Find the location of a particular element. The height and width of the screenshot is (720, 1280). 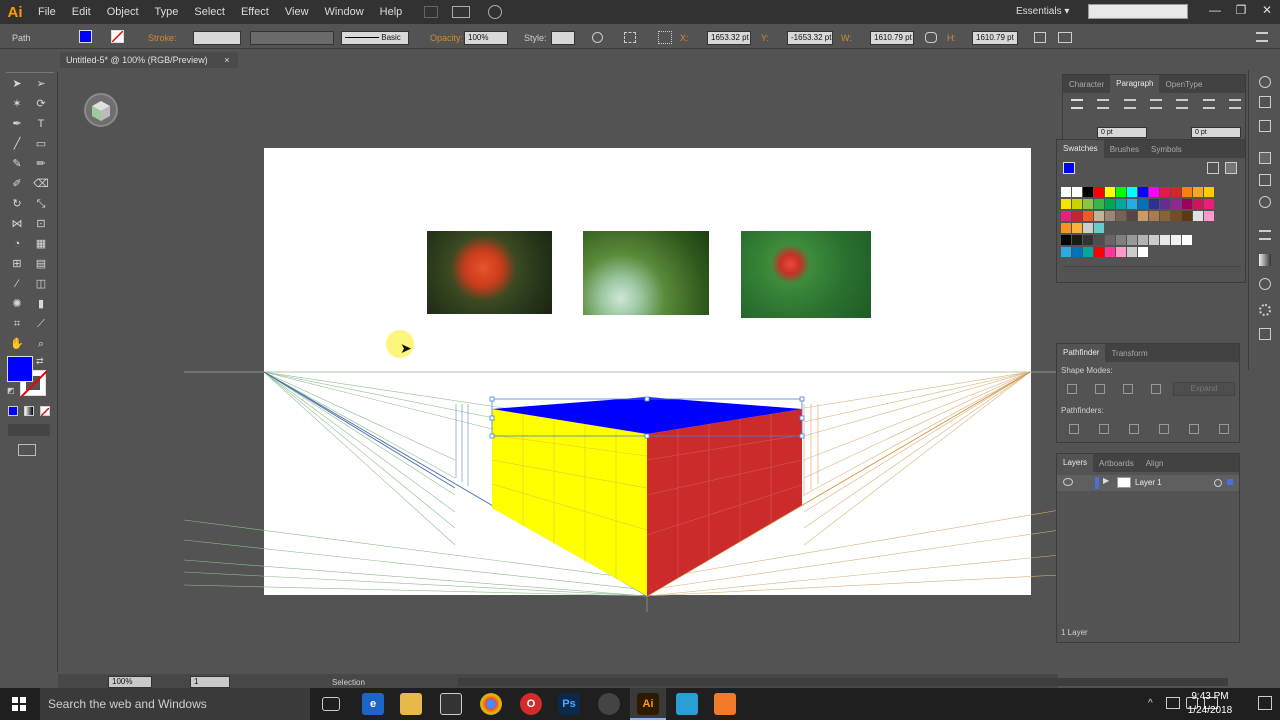

shape-builder-tool-icon: ◔ is located at coordinates (17, 244).